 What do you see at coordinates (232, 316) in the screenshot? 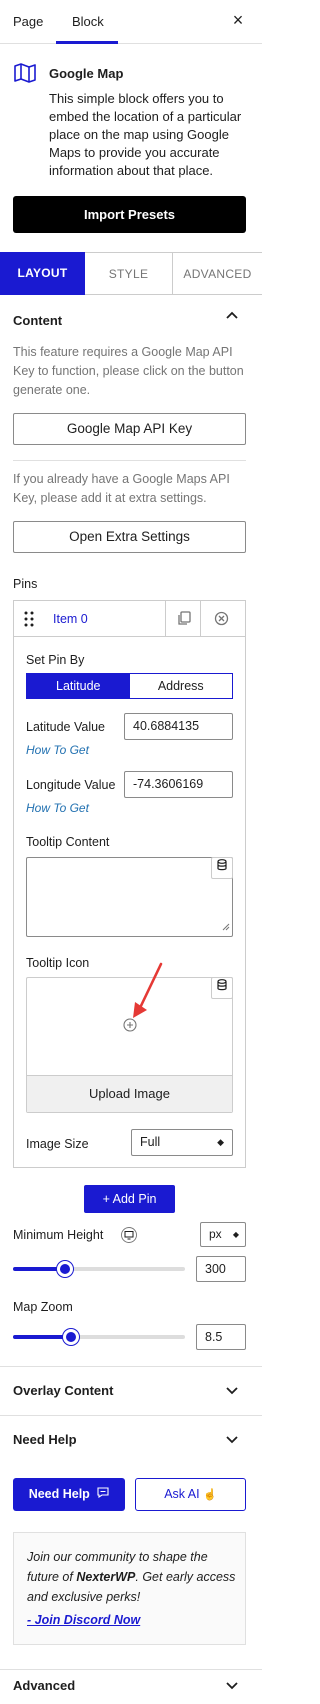
I see `chevron-up-icon` at bounding box center [232, 316].